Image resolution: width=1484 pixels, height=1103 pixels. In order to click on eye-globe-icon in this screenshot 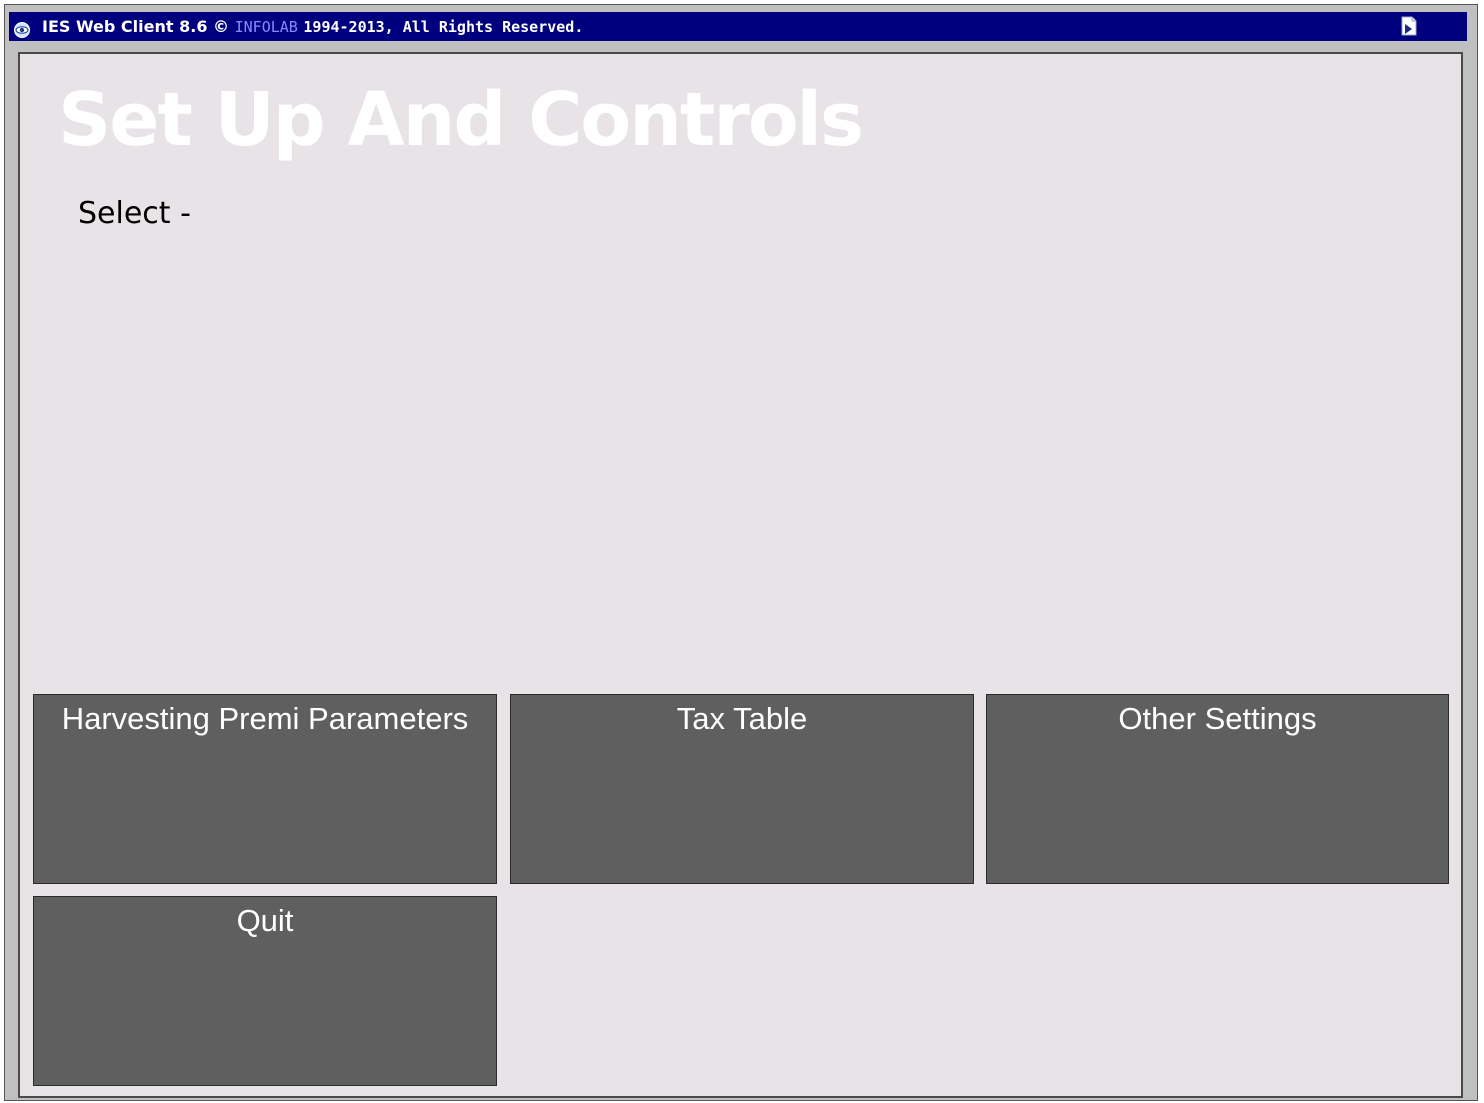, I will do `click(22, 28)`.